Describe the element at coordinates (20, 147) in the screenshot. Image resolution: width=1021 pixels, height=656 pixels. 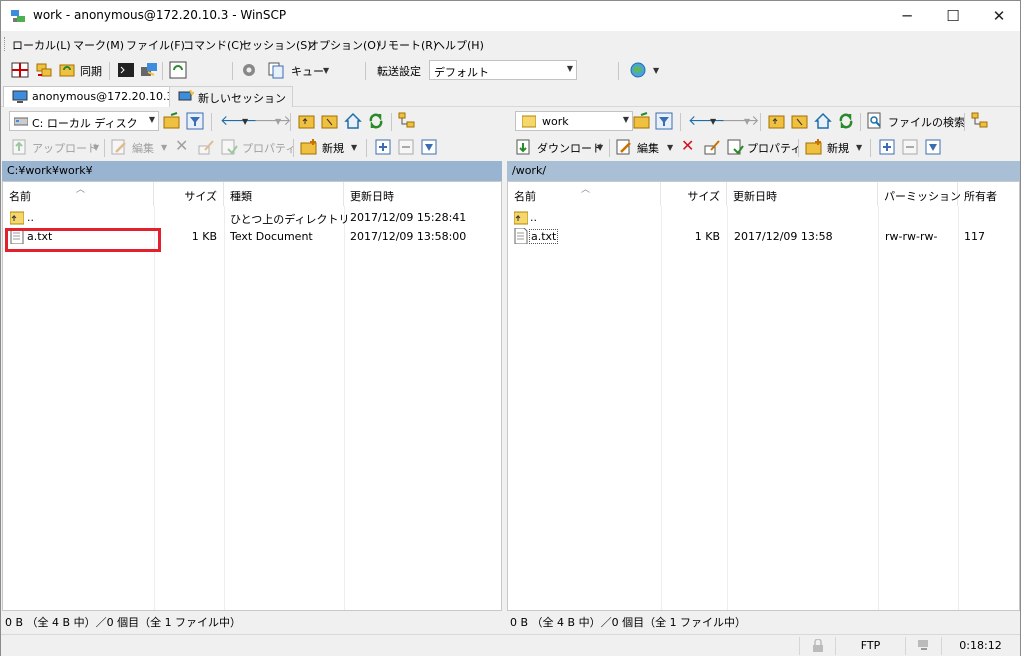
I see `upload-icon` at that location.